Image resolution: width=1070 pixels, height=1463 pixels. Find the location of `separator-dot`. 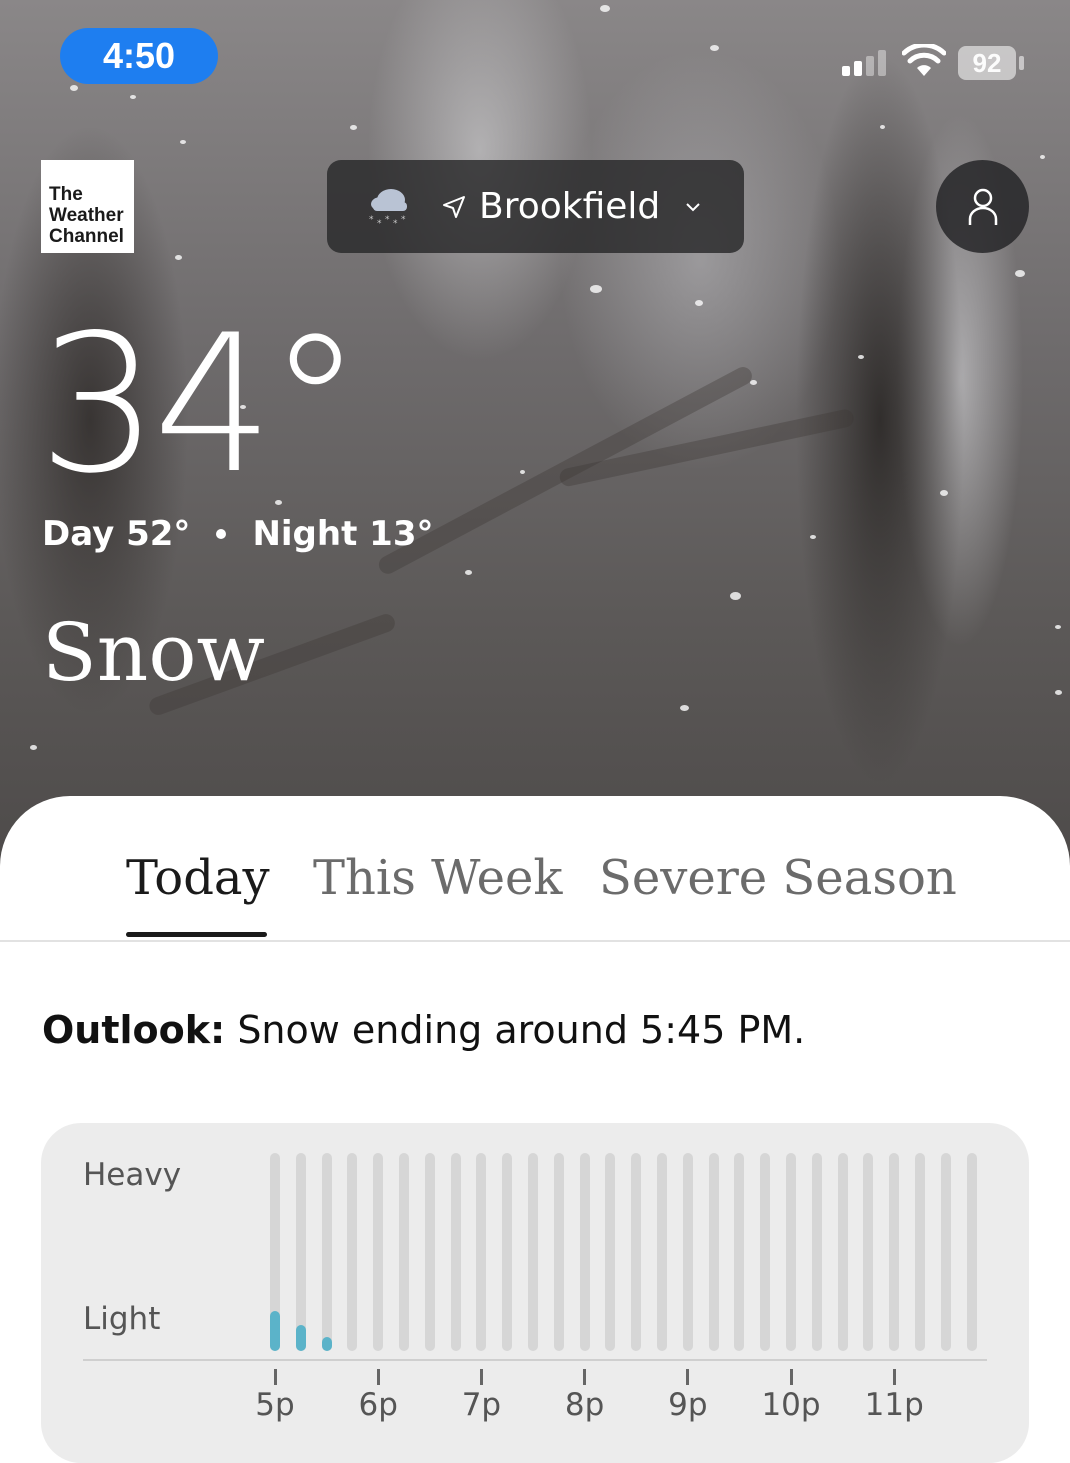

separator-dot is located at coordinates (221, 534).